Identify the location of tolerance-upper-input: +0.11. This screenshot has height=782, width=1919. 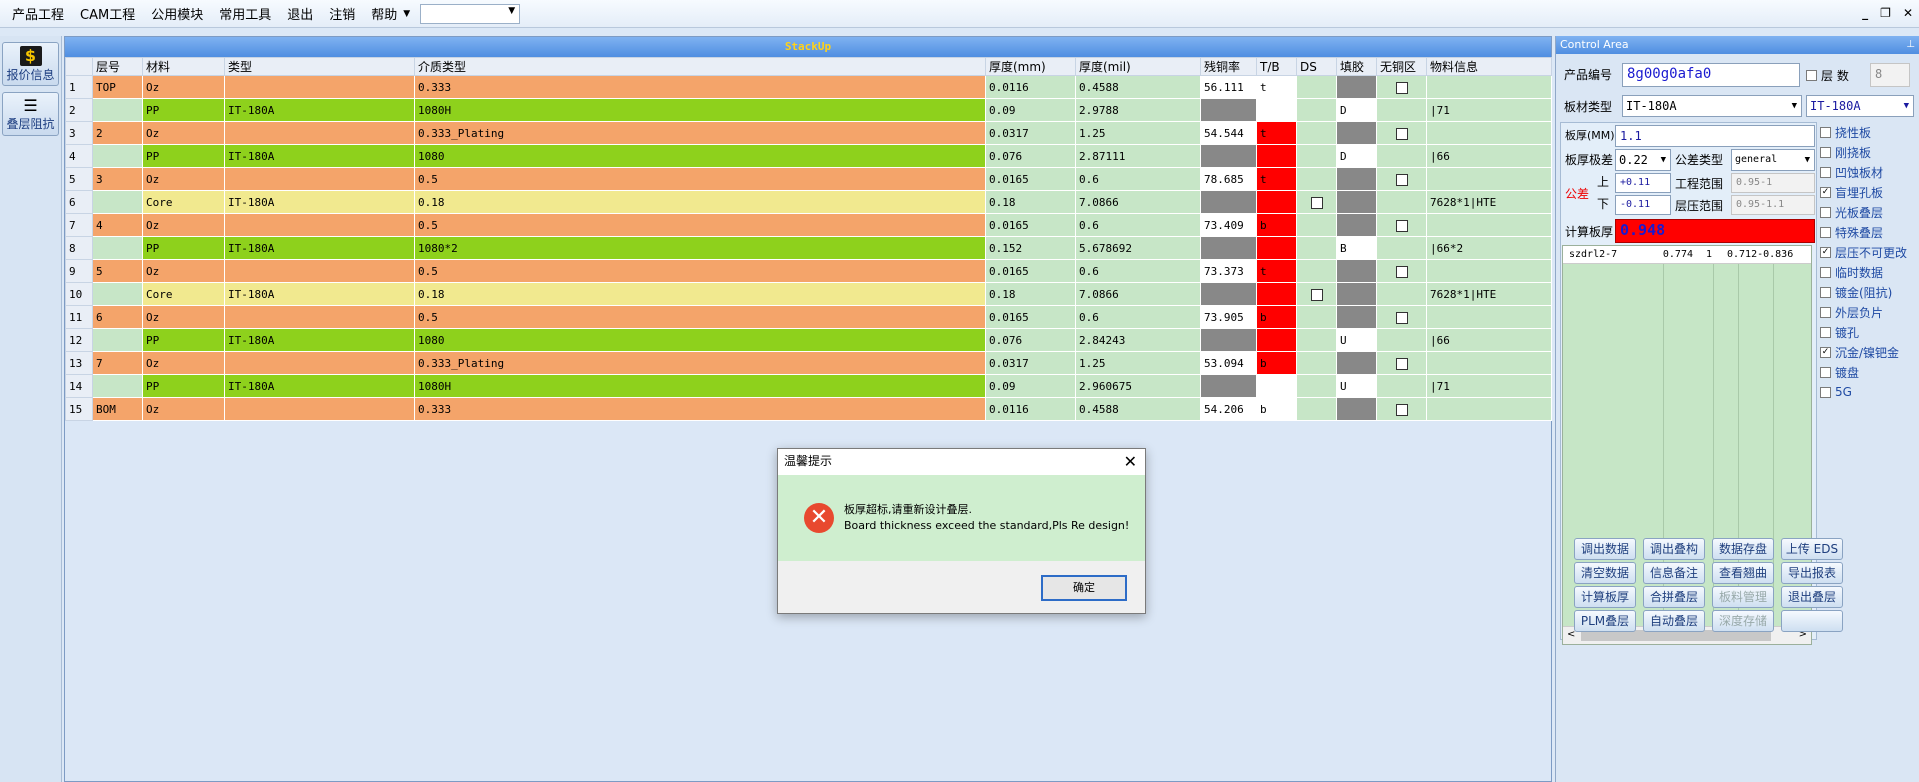
(1643, 183).